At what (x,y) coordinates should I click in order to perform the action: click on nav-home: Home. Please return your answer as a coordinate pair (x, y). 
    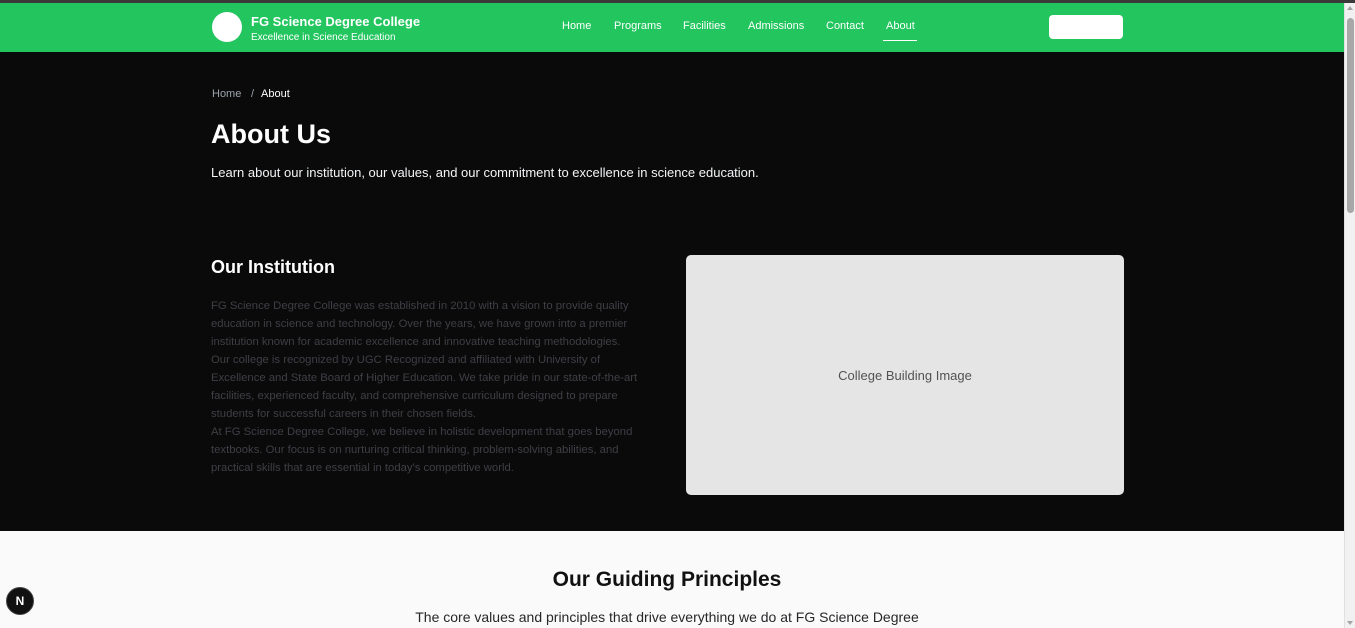
    Looking at the image, I should click on (576, 26).